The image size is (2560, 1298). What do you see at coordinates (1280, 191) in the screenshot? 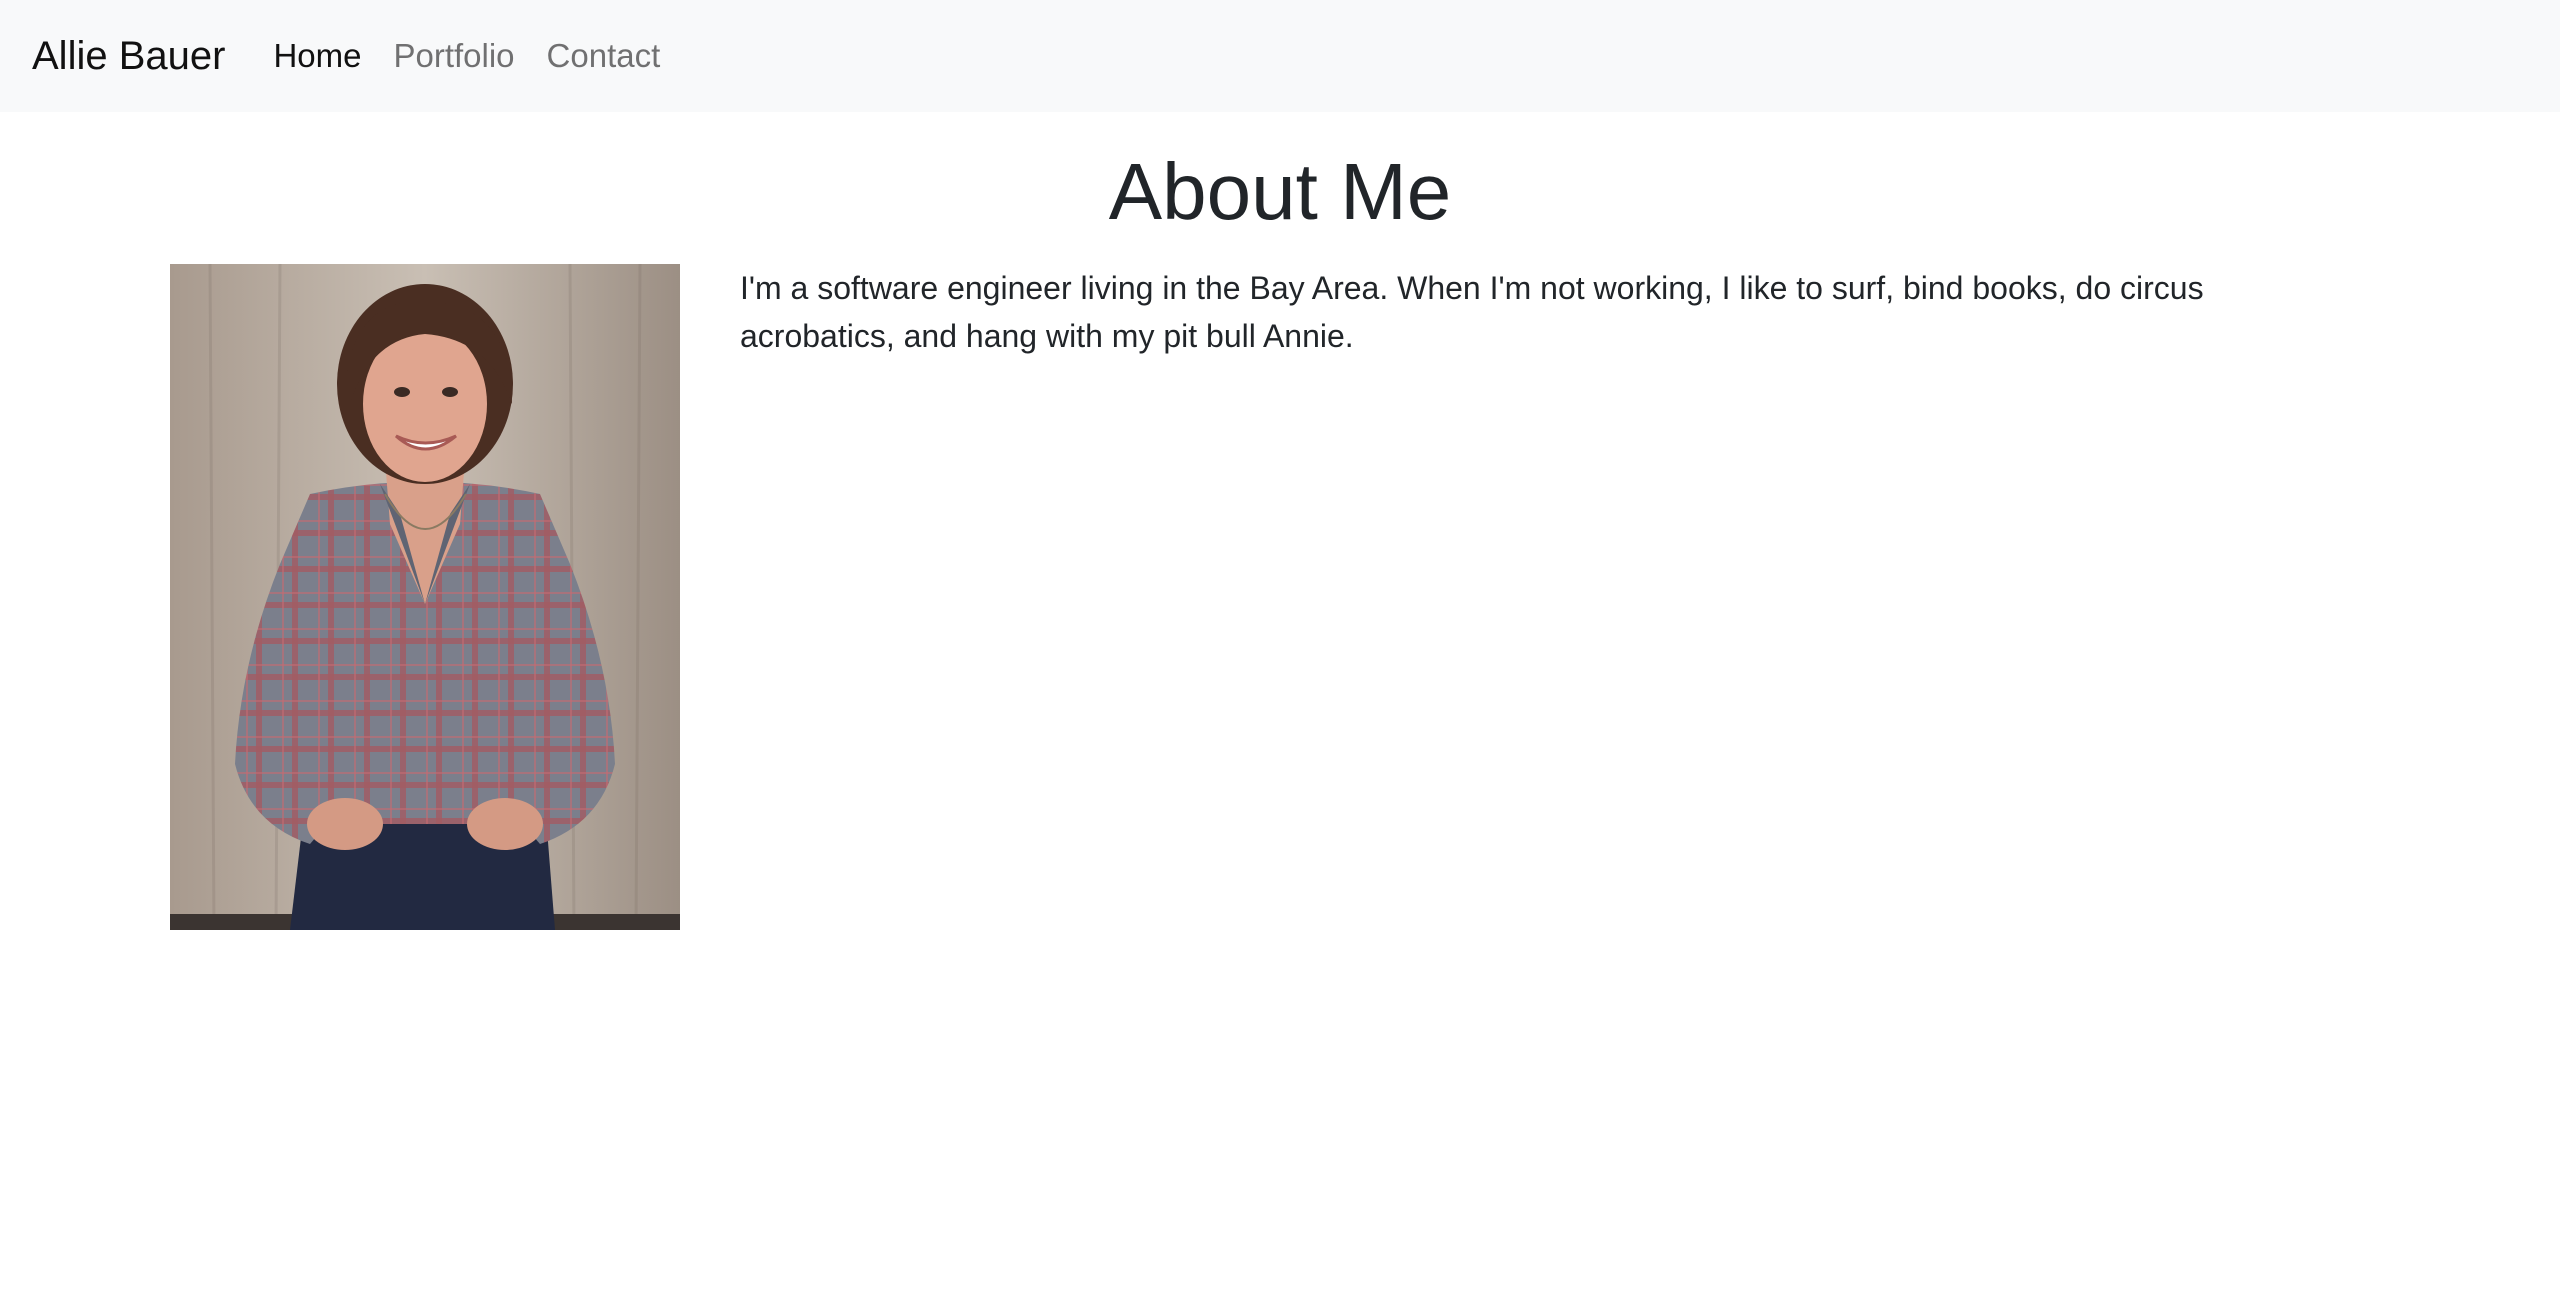
I see `page-title: About Me` at bounding box center [1280, 191].